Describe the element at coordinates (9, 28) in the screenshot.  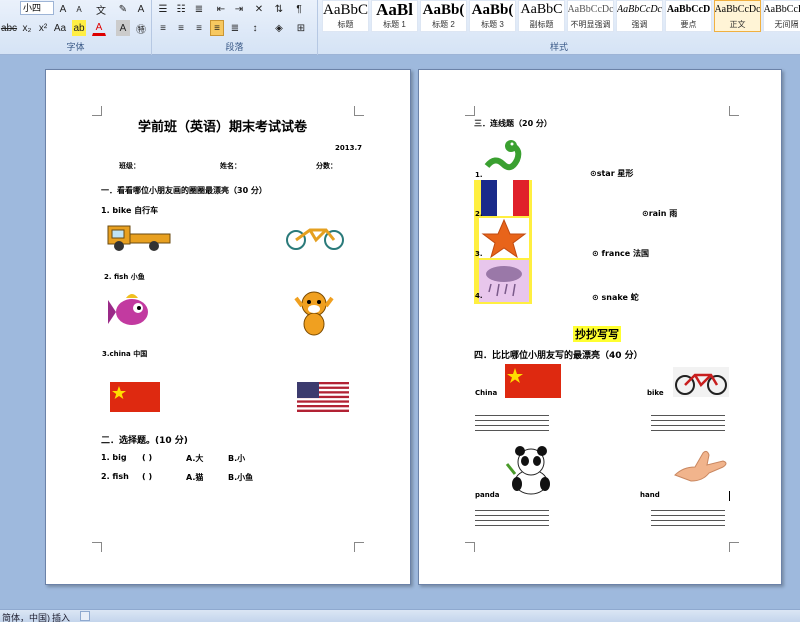
I see `strikethrough-icon: abc` at that location.